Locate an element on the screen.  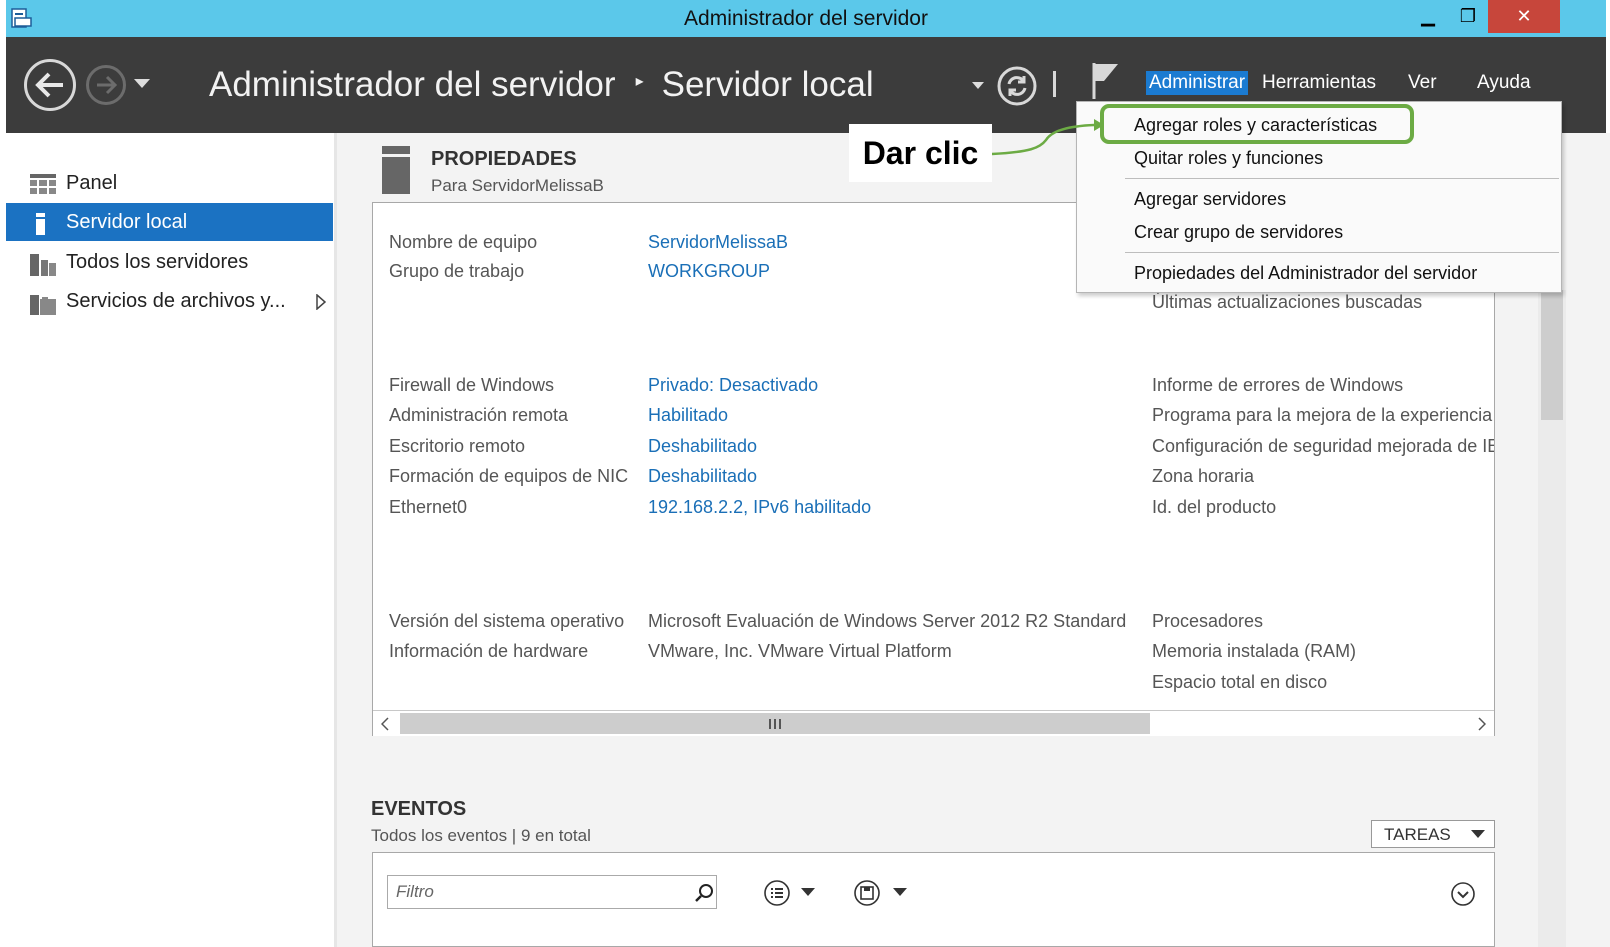
menu-item-agregar-servidores: Agregar servidores is located at coordinates (1210, 199).